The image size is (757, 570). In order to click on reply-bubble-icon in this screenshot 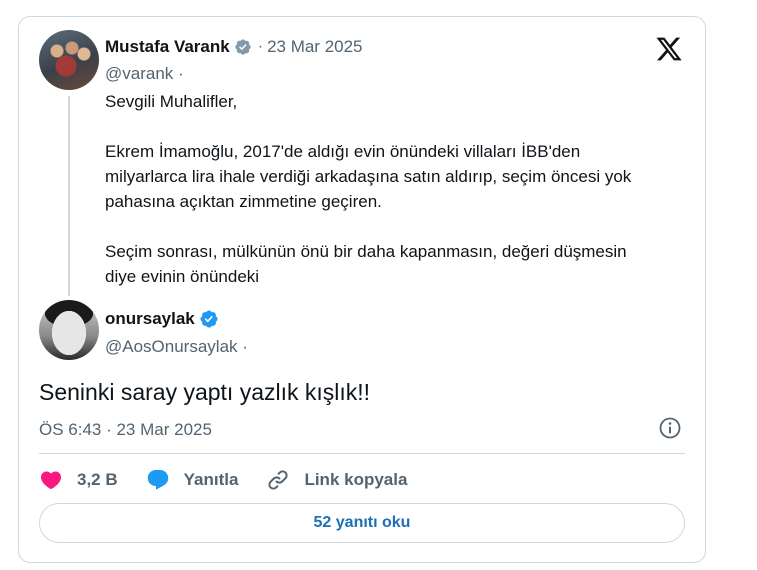, I will do `click(157, 480)`.